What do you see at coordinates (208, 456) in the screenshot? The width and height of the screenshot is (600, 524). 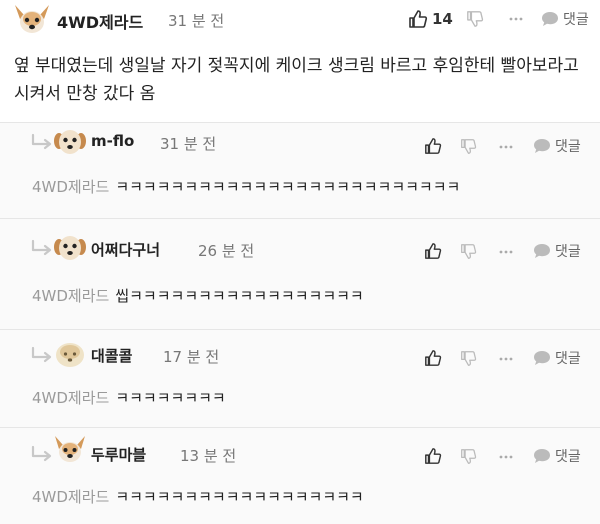 I see `reply-timestamp: 13 분 전` at bounding box center [208, 456].